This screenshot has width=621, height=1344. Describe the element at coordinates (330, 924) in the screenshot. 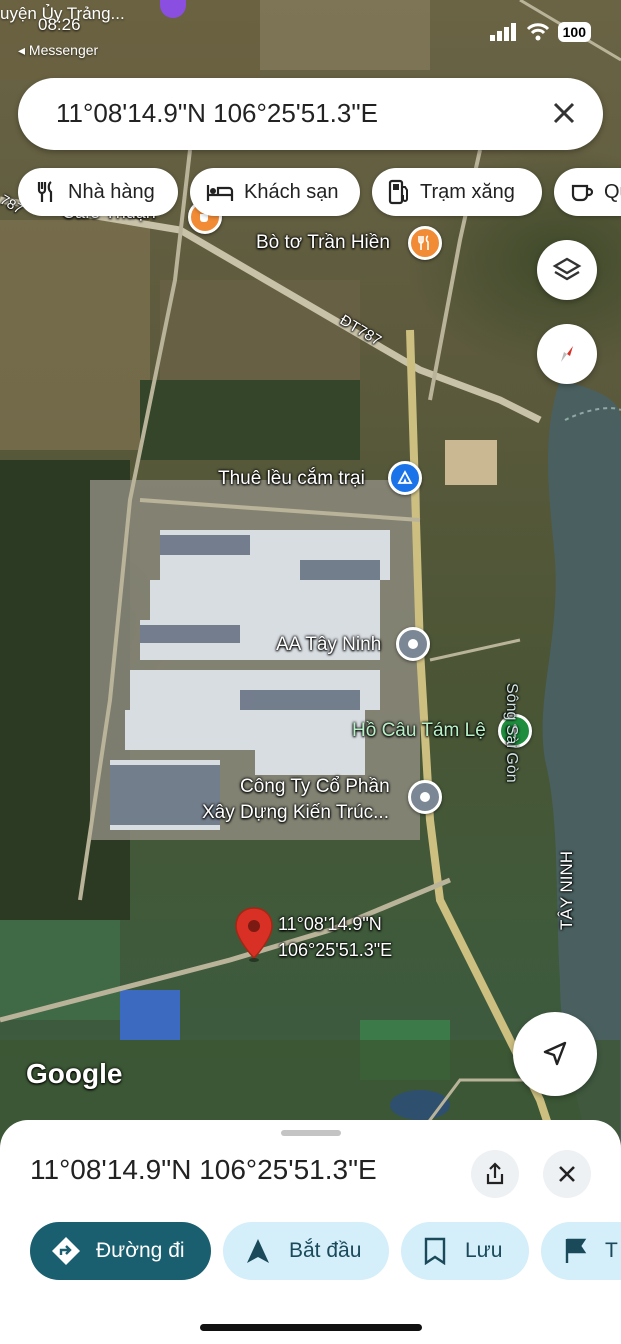

I see `pin-lat-label: 11°08'14.9"N` at that location.